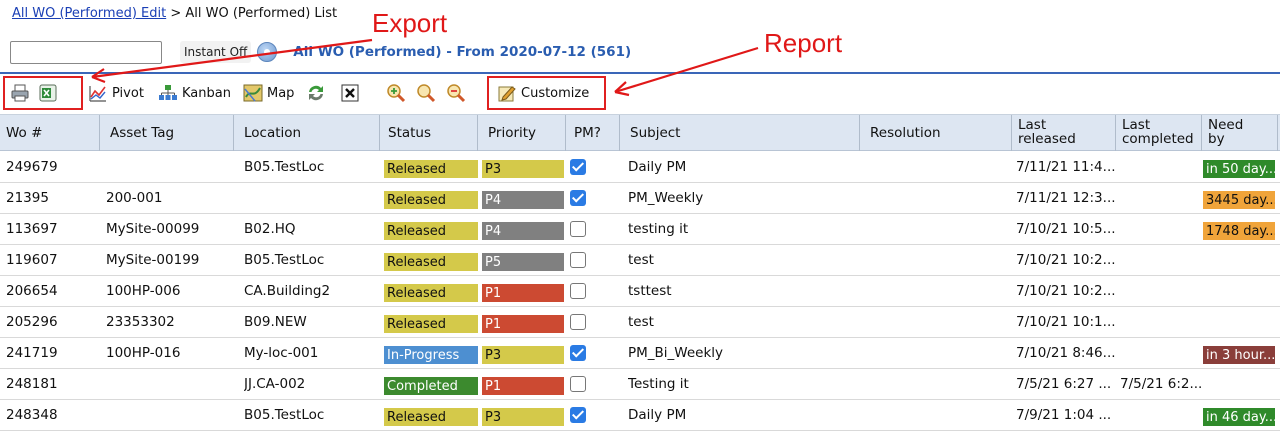 The image size is (1280, 435). What do you see at coordinates (206, 93) in the screenshot?
I see `kanban-label: Kanban` at bounding box center [206, 93].